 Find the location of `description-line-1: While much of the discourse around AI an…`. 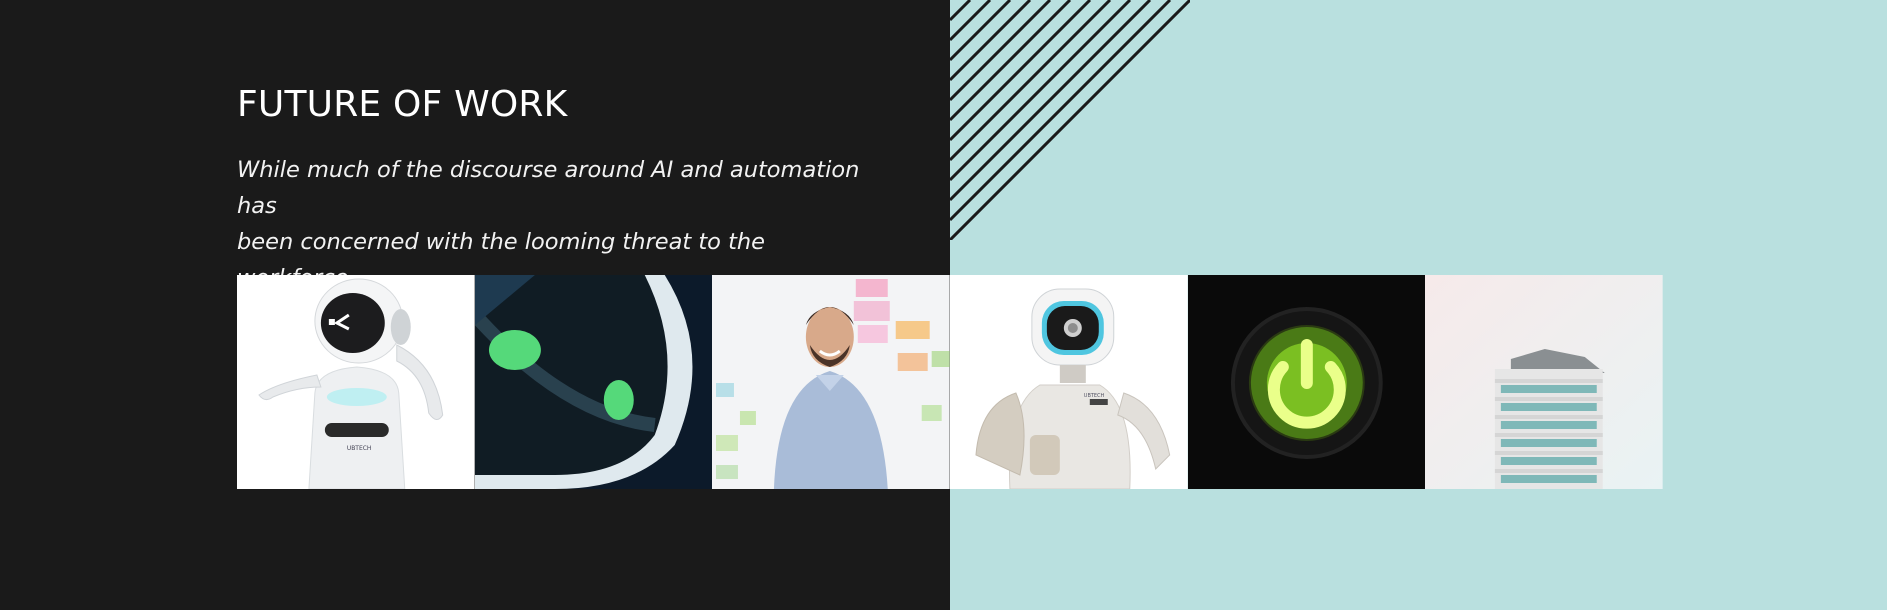

description-line-1: While much of the discourse around AI an… is located at coordinates (548, 188).